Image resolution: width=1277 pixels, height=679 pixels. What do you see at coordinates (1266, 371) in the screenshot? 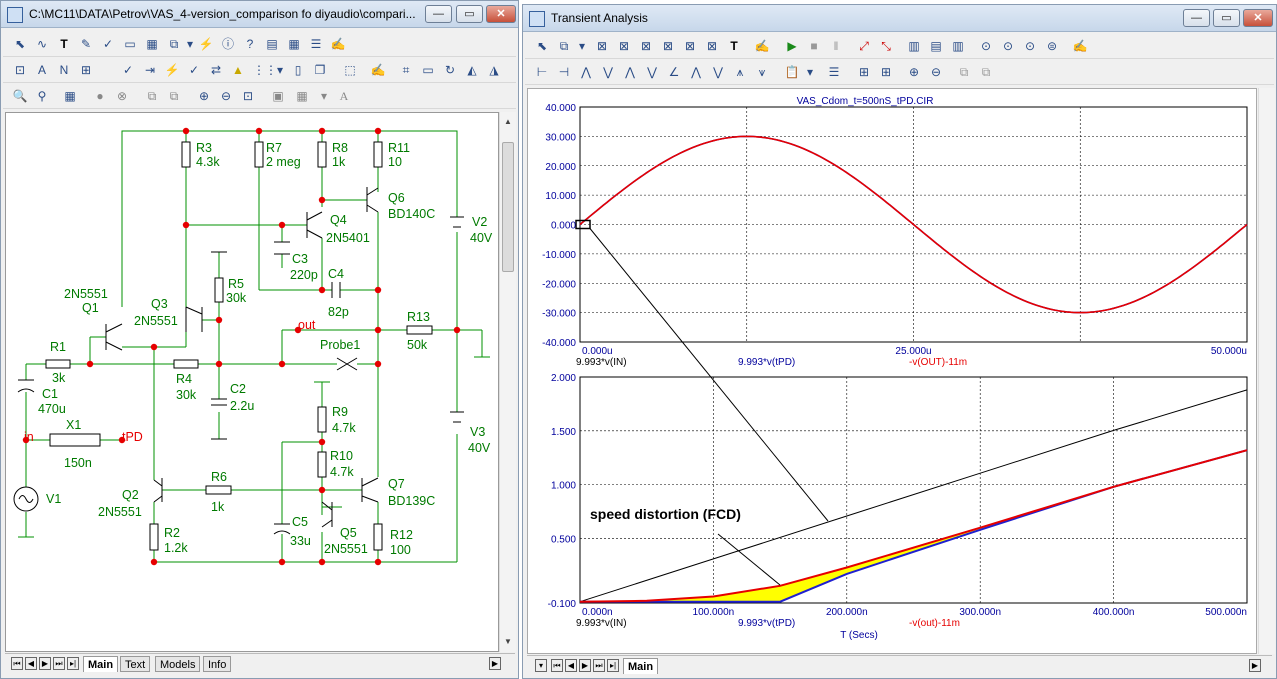
I see `plot-vscrollbar` at bounding box center [1266, 371].